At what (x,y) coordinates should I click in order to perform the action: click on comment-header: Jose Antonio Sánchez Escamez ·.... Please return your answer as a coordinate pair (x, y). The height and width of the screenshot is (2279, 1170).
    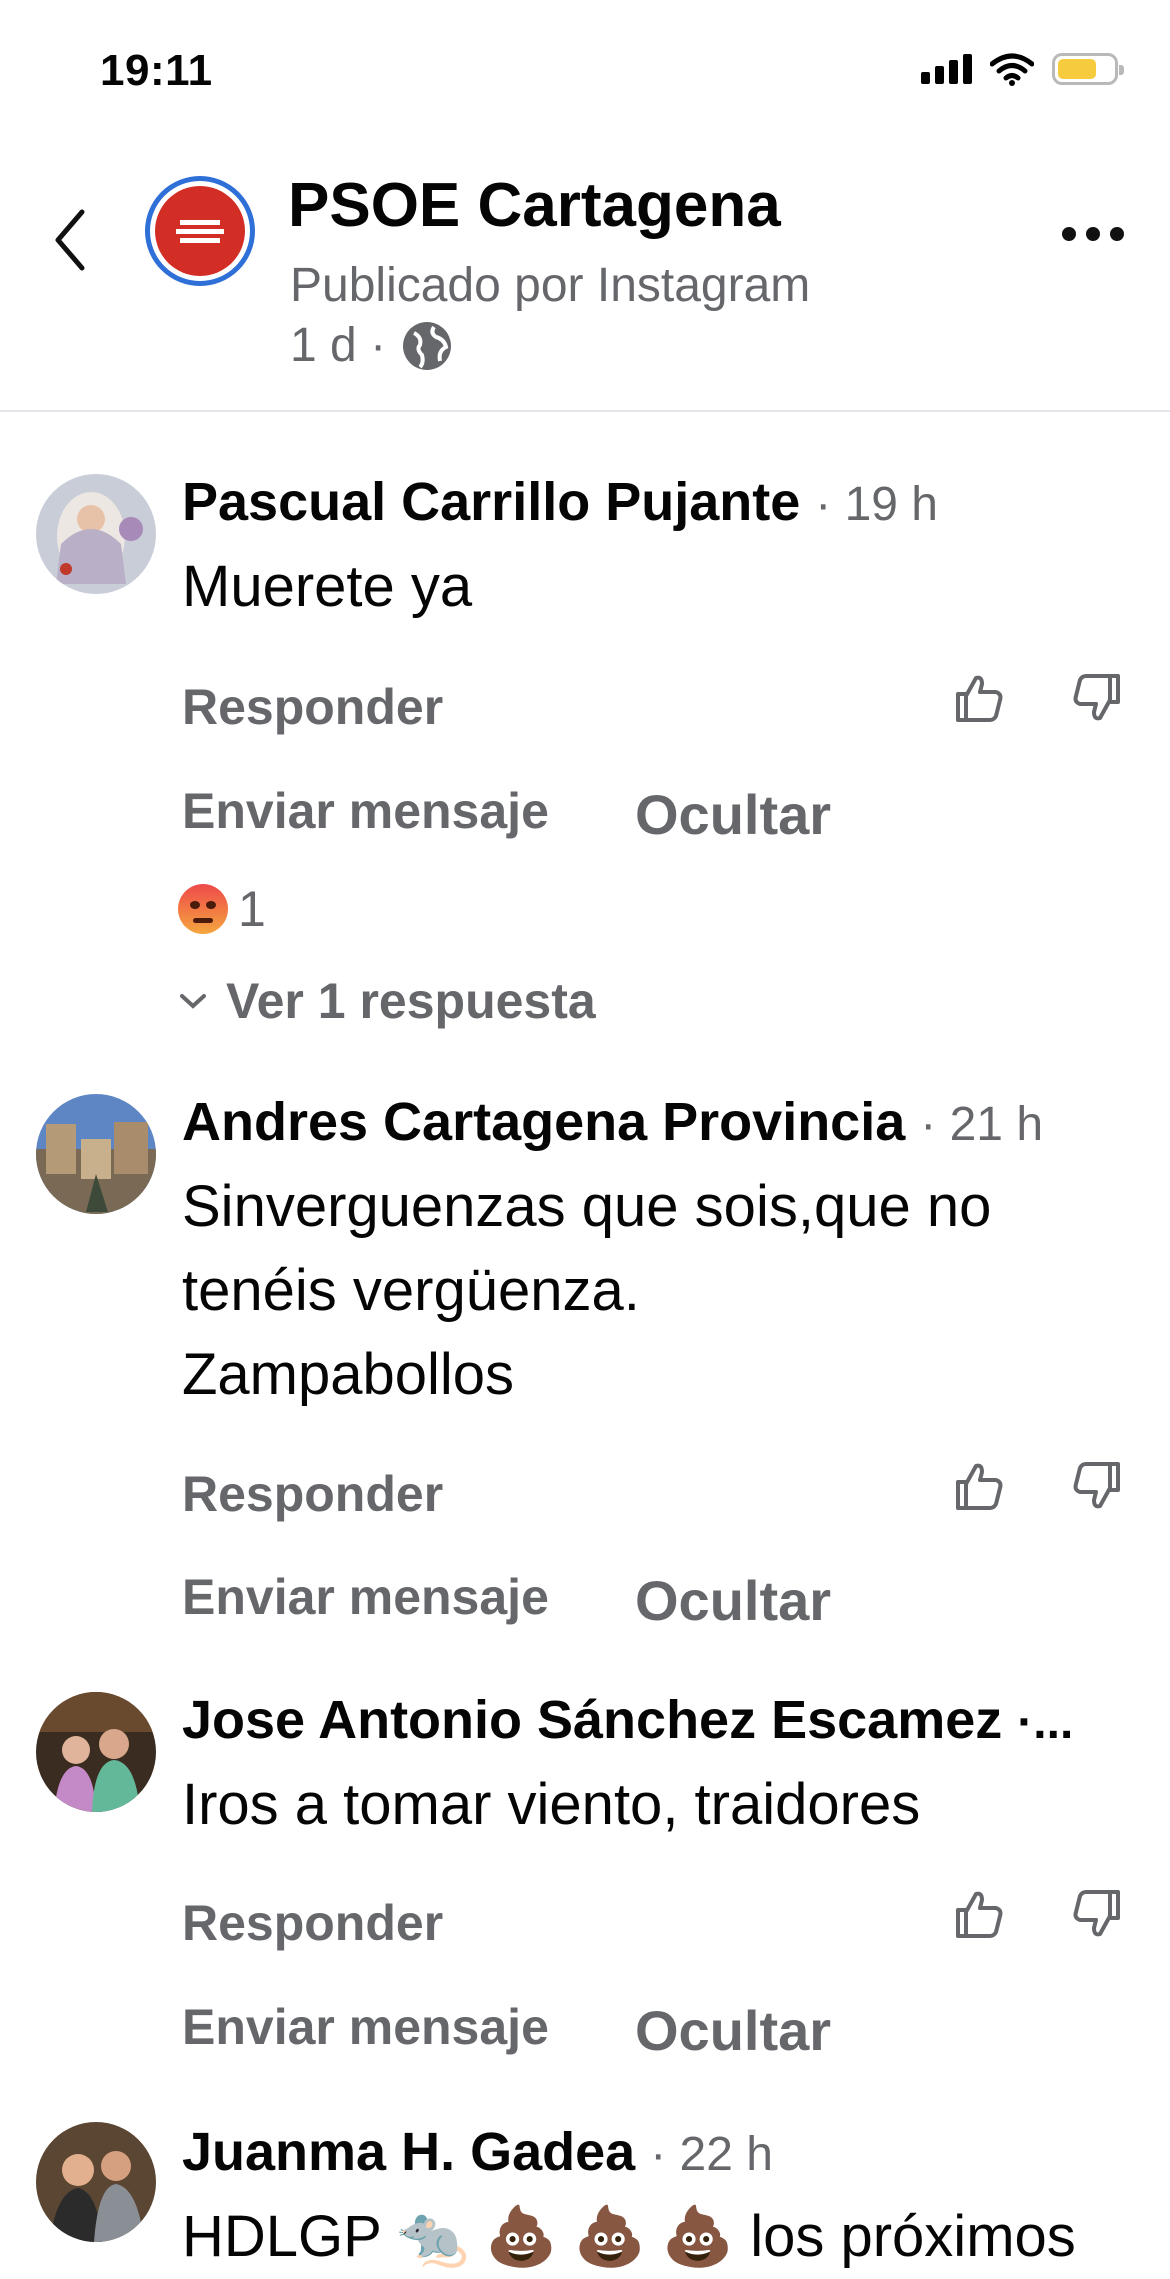
    Looking at the image, I should click on (661, 1721).